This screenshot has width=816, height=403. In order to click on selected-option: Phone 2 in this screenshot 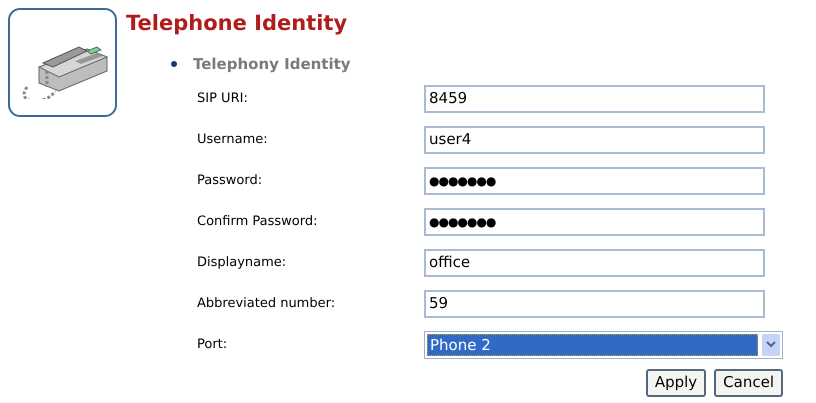, I will do `click(592, 345)`.